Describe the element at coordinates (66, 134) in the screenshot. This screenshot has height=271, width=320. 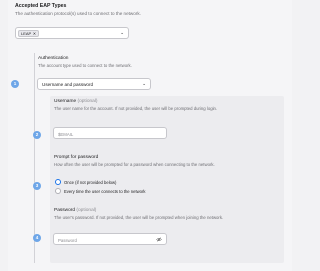
I see `username-placeholder: $EMAIL` at that location.